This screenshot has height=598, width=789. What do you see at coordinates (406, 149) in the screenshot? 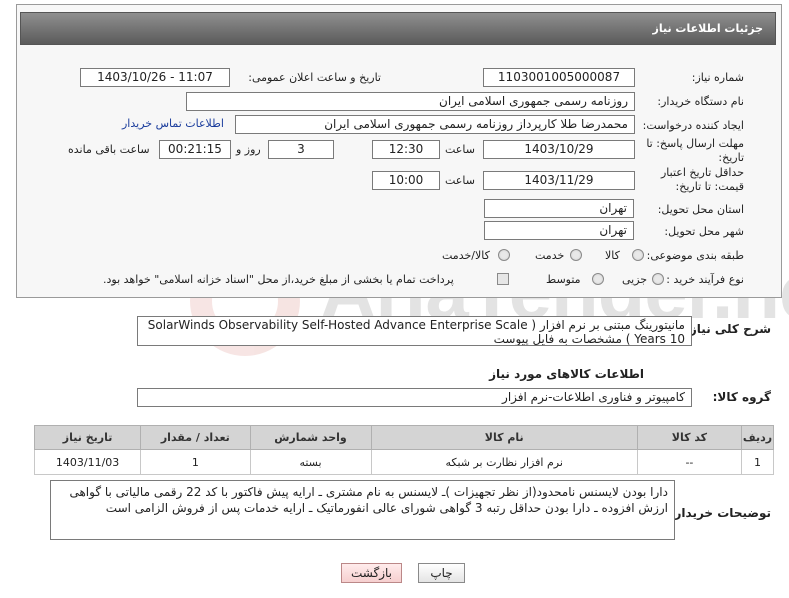
I see `deadline-time-field: 12:30` at bounding box center [406, 149].